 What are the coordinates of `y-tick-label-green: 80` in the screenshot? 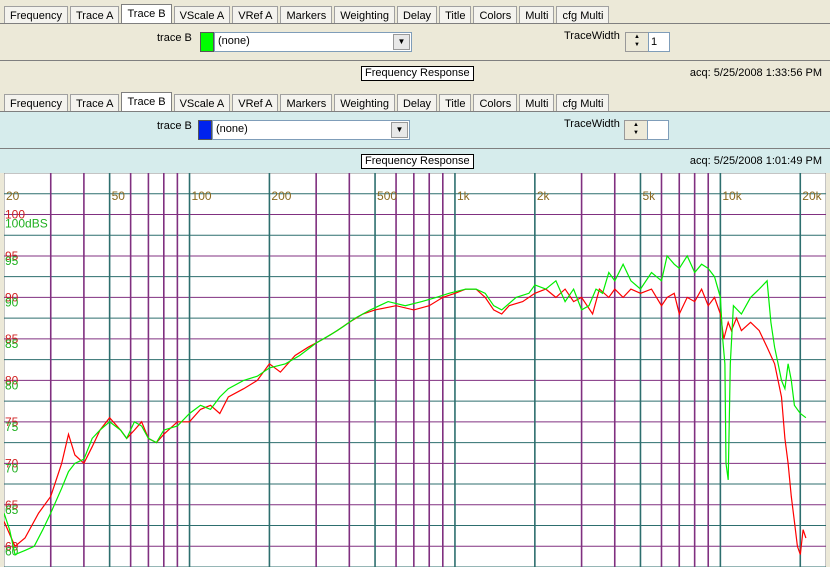 It's located at (12, 385).